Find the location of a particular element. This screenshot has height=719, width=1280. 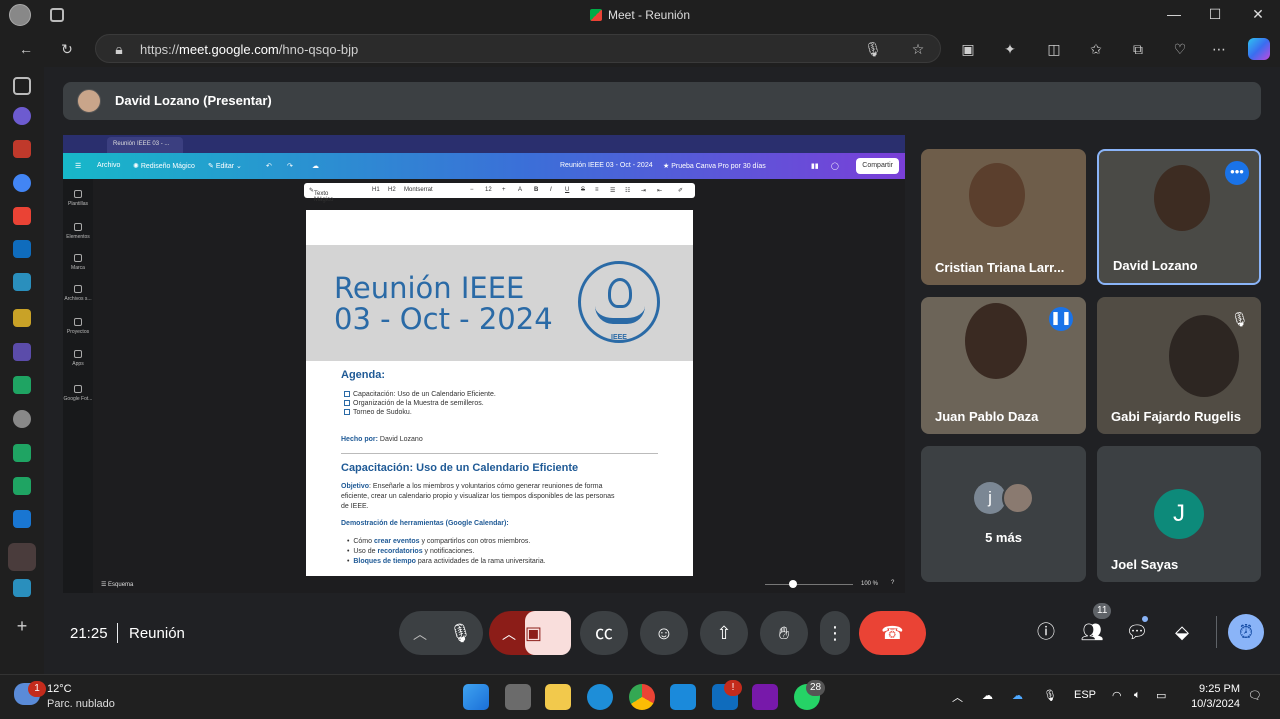

task-view-icon is located at coordinates (518, 697).